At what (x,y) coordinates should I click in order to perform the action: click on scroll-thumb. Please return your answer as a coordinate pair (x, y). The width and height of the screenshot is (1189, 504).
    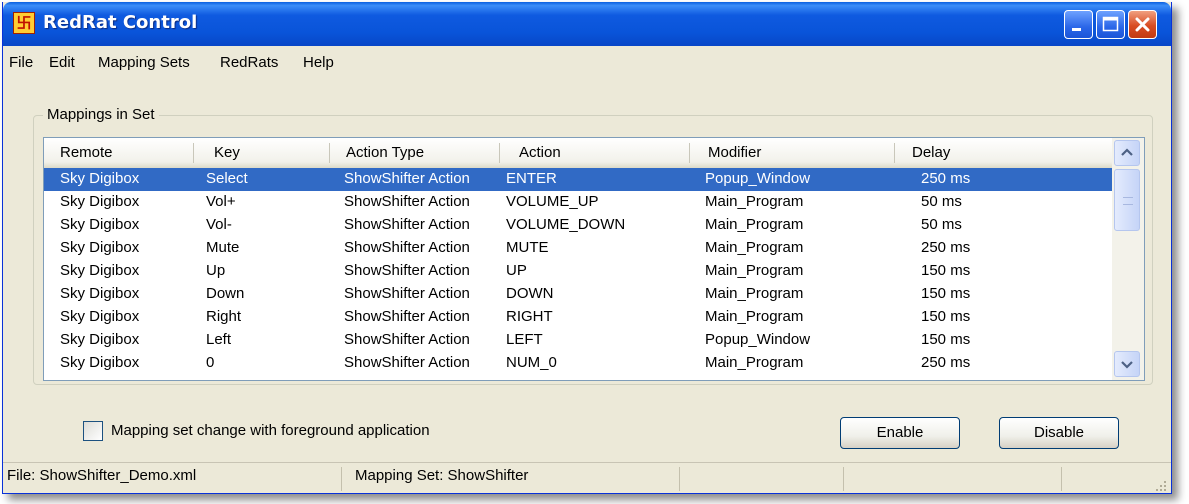
    Looking at the image, I should click on (1127, 200).